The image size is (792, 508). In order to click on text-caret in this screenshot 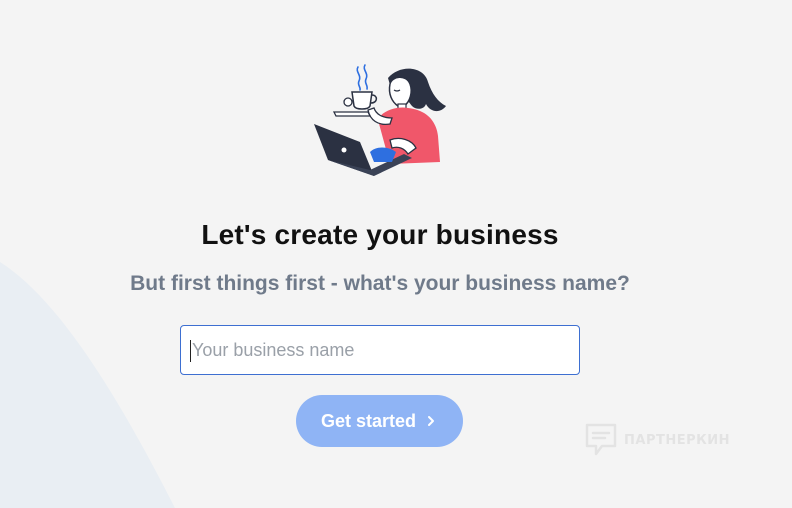, I will do `click(190, 351)`.